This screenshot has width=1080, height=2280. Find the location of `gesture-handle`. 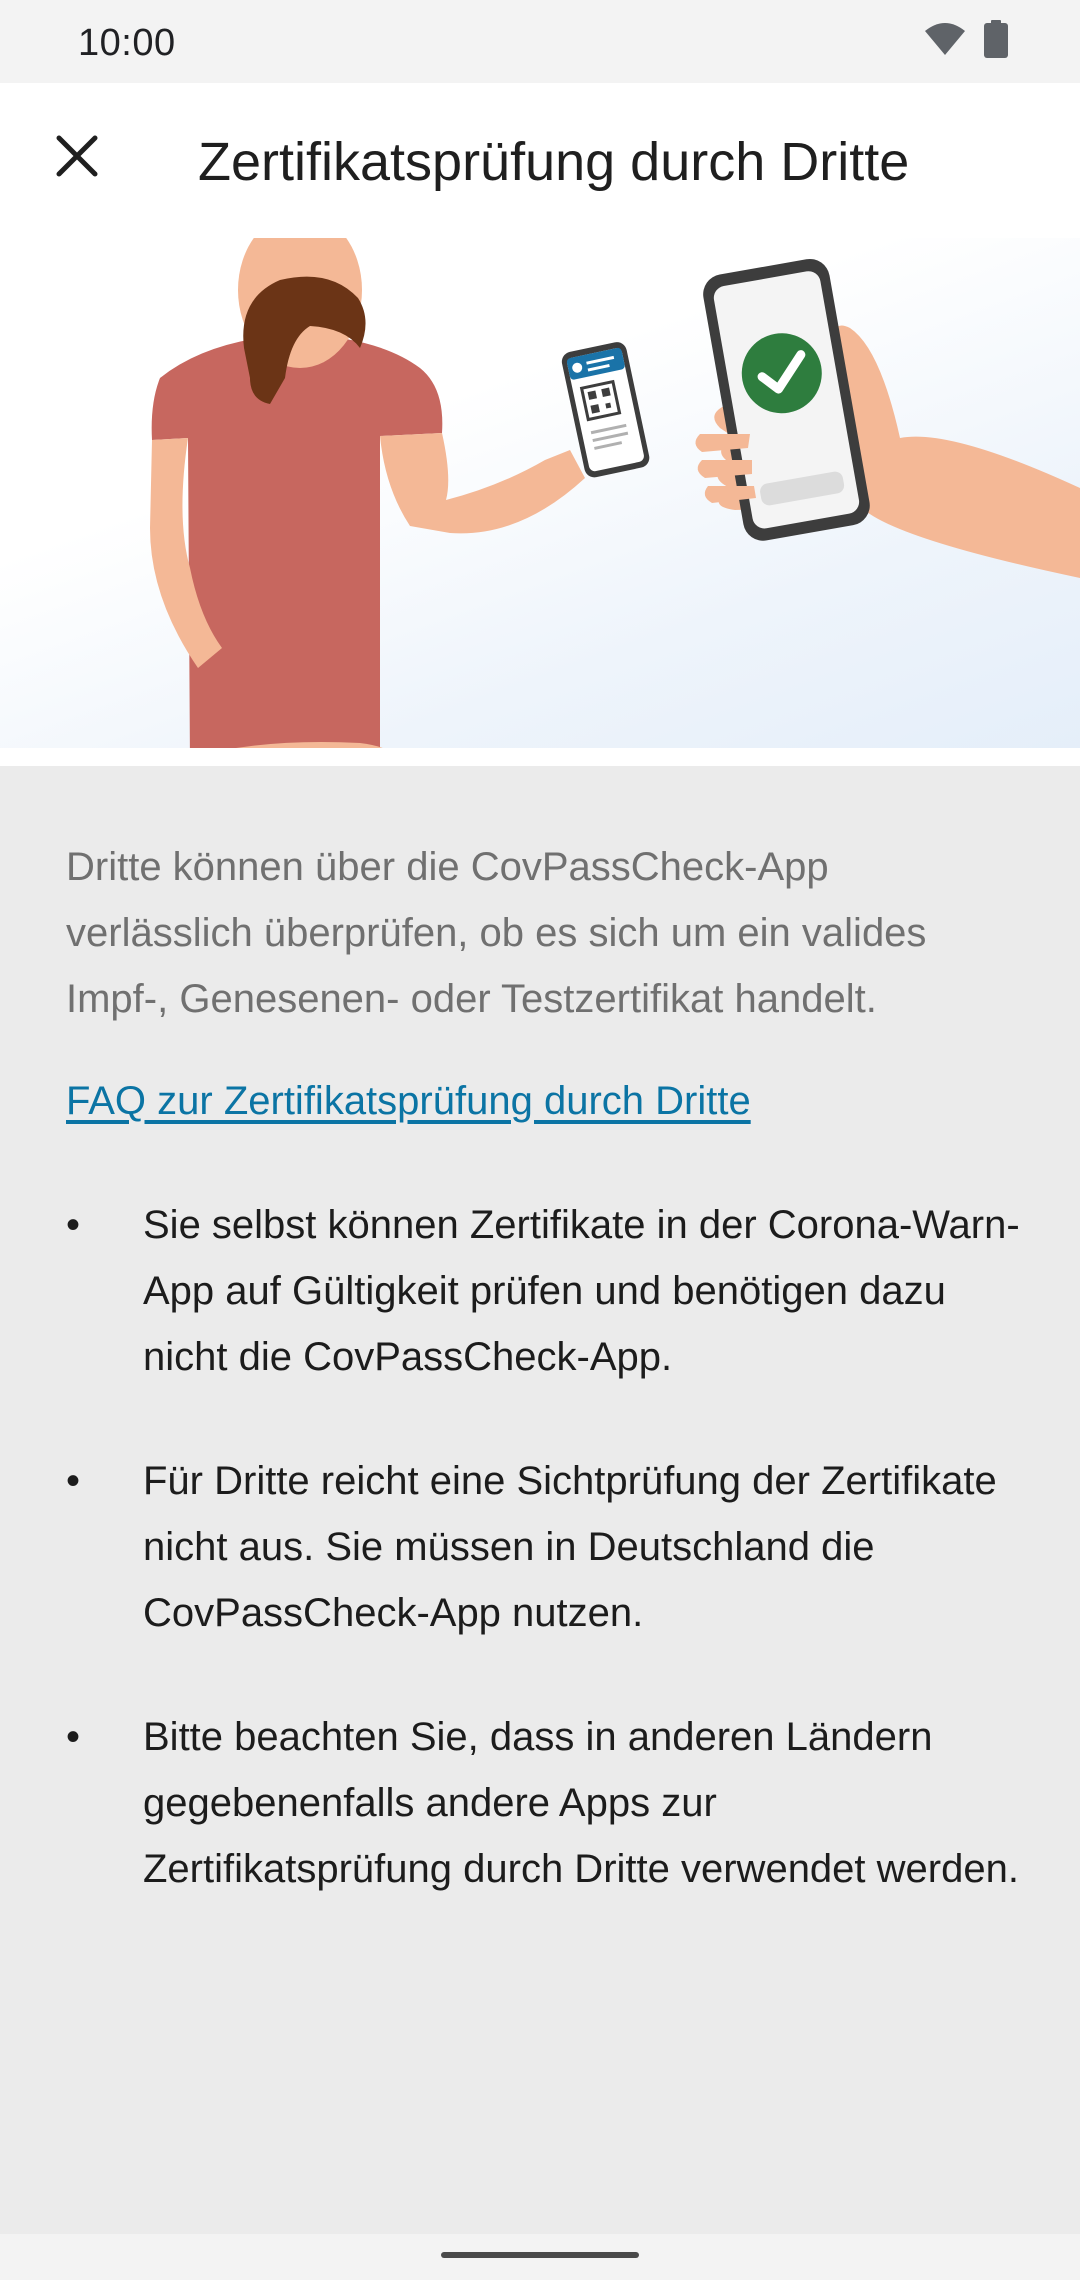

gesture-handle is located at coordinates (540, 2255).